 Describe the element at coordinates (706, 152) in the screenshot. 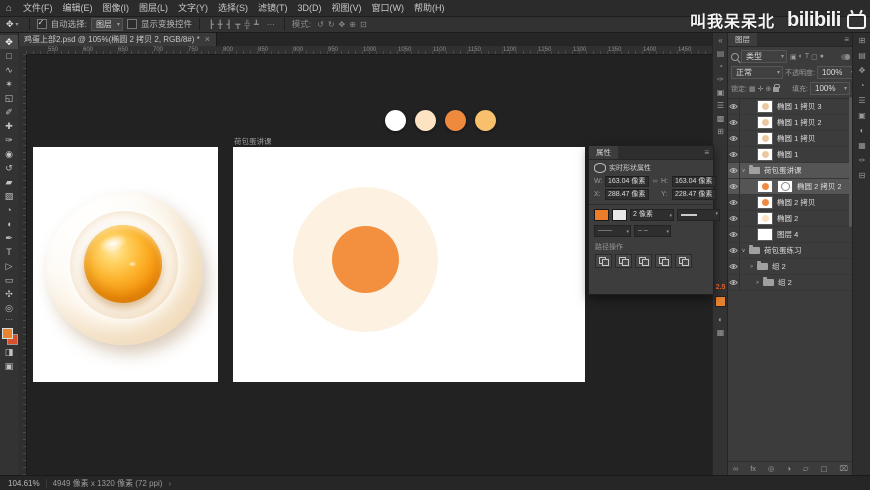

I see `panel-menu-icon: ≡` at that location.